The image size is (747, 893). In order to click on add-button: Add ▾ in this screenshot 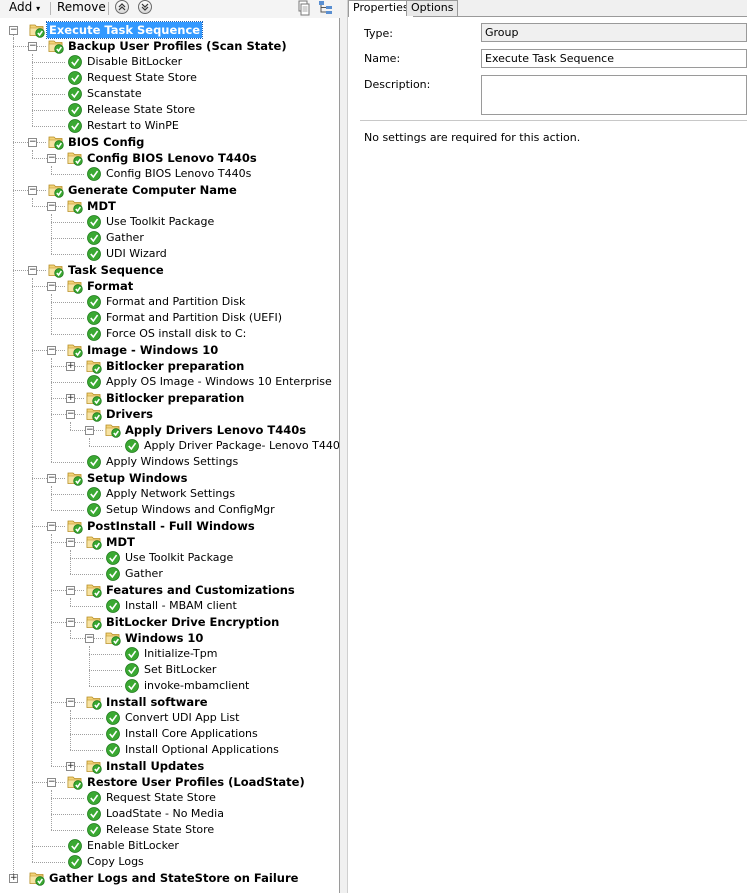, I will do `click(24, 8)`.